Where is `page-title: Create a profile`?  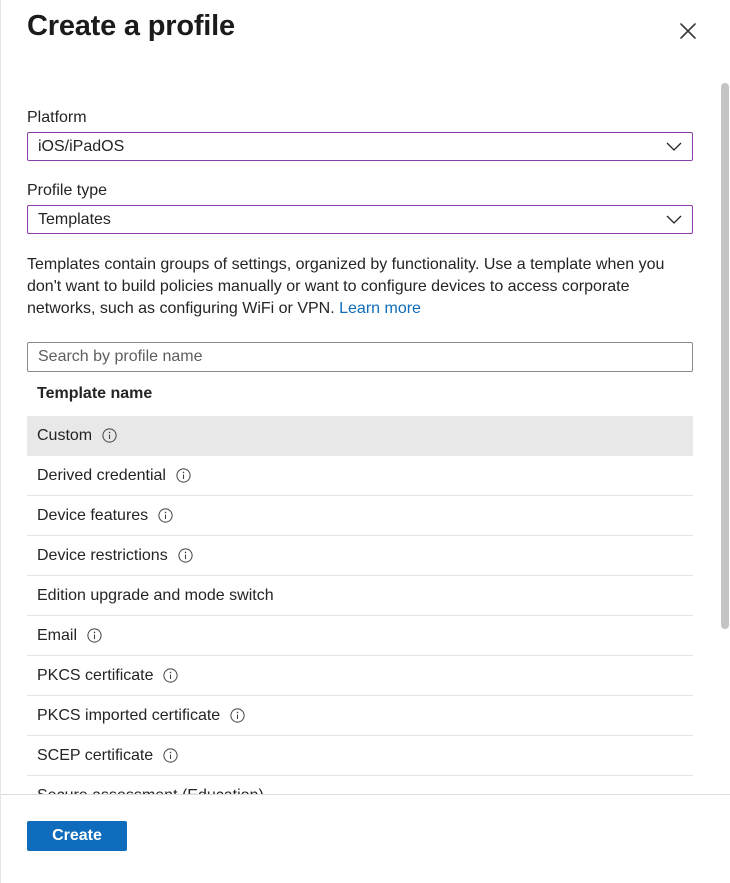
page-title: Create a profile is located at coordinates (131, 26).